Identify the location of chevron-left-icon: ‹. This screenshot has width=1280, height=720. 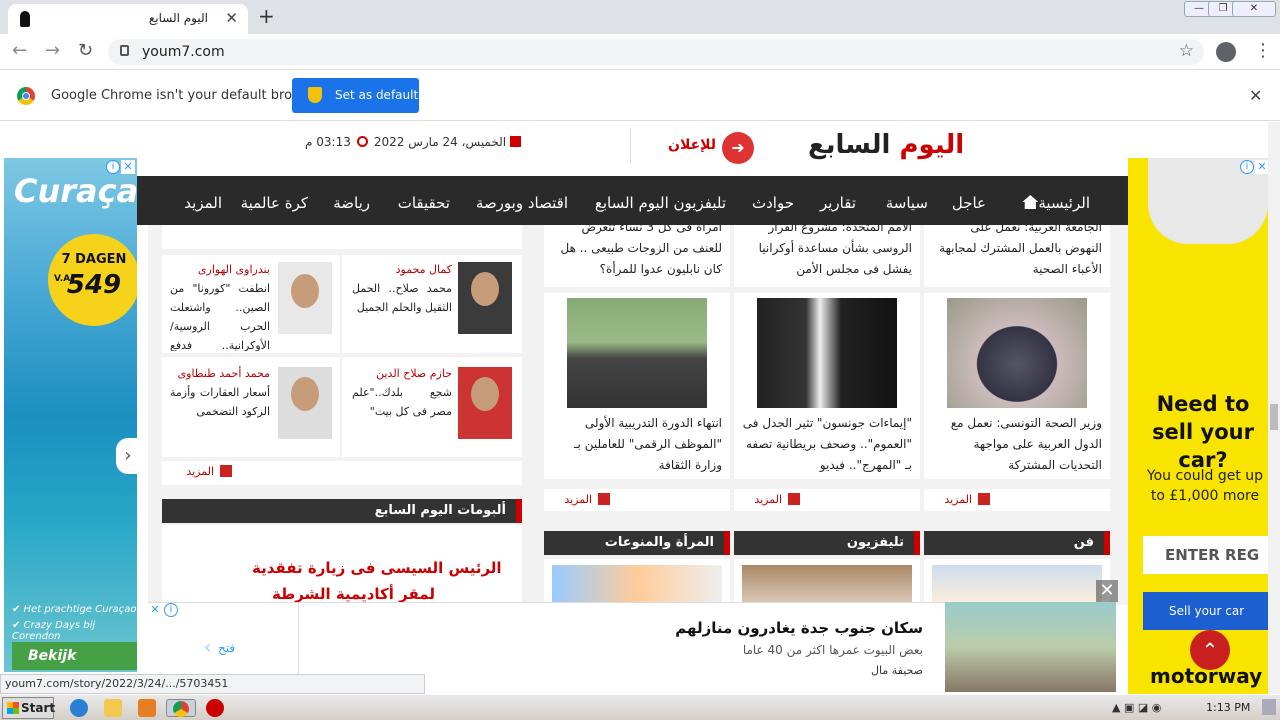
(207, 647).